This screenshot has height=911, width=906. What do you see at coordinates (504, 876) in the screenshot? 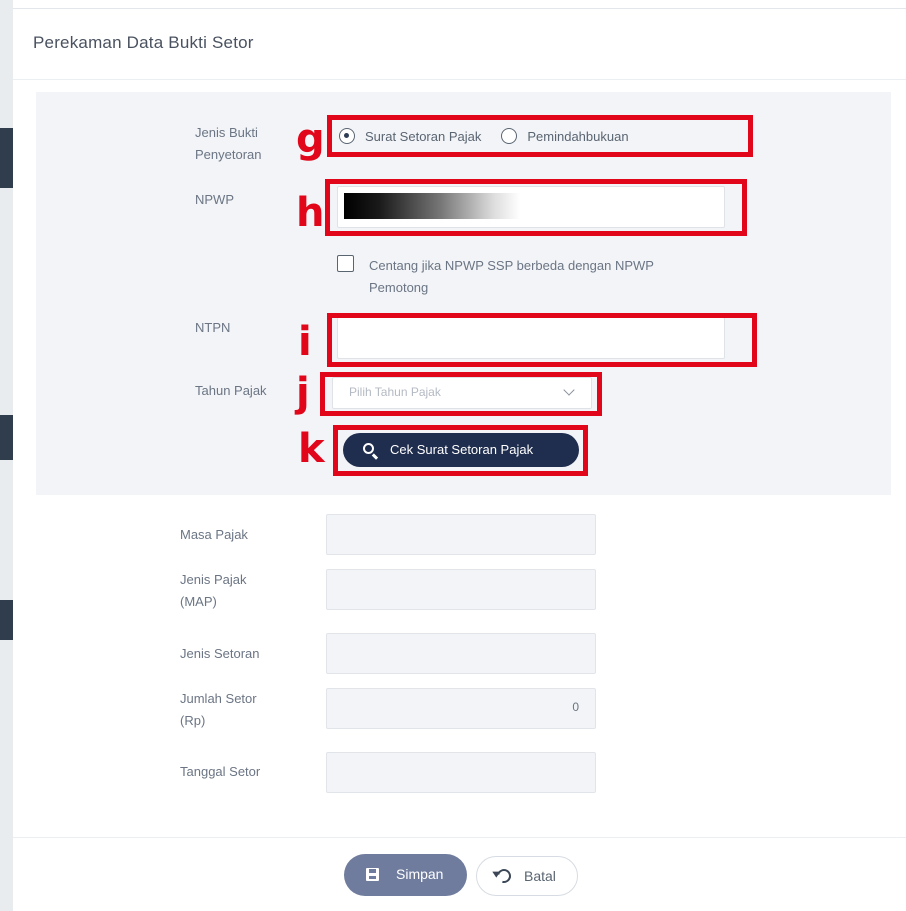
I see `undo-icon` at bounding box center [504, 876].